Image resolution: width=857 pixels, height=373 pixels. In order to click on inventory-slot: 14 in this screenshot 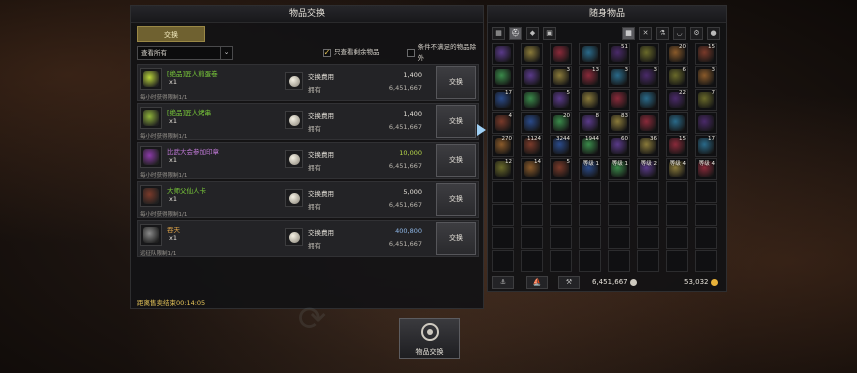, I will do `click(532, 169)`.